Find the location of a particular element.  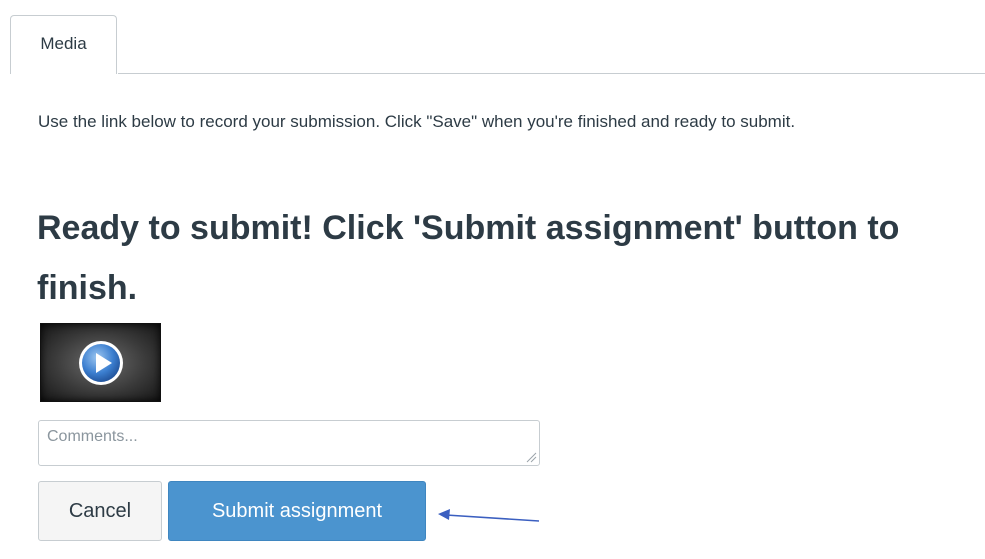

media-thumbnail is located at coordinates (100, 362).